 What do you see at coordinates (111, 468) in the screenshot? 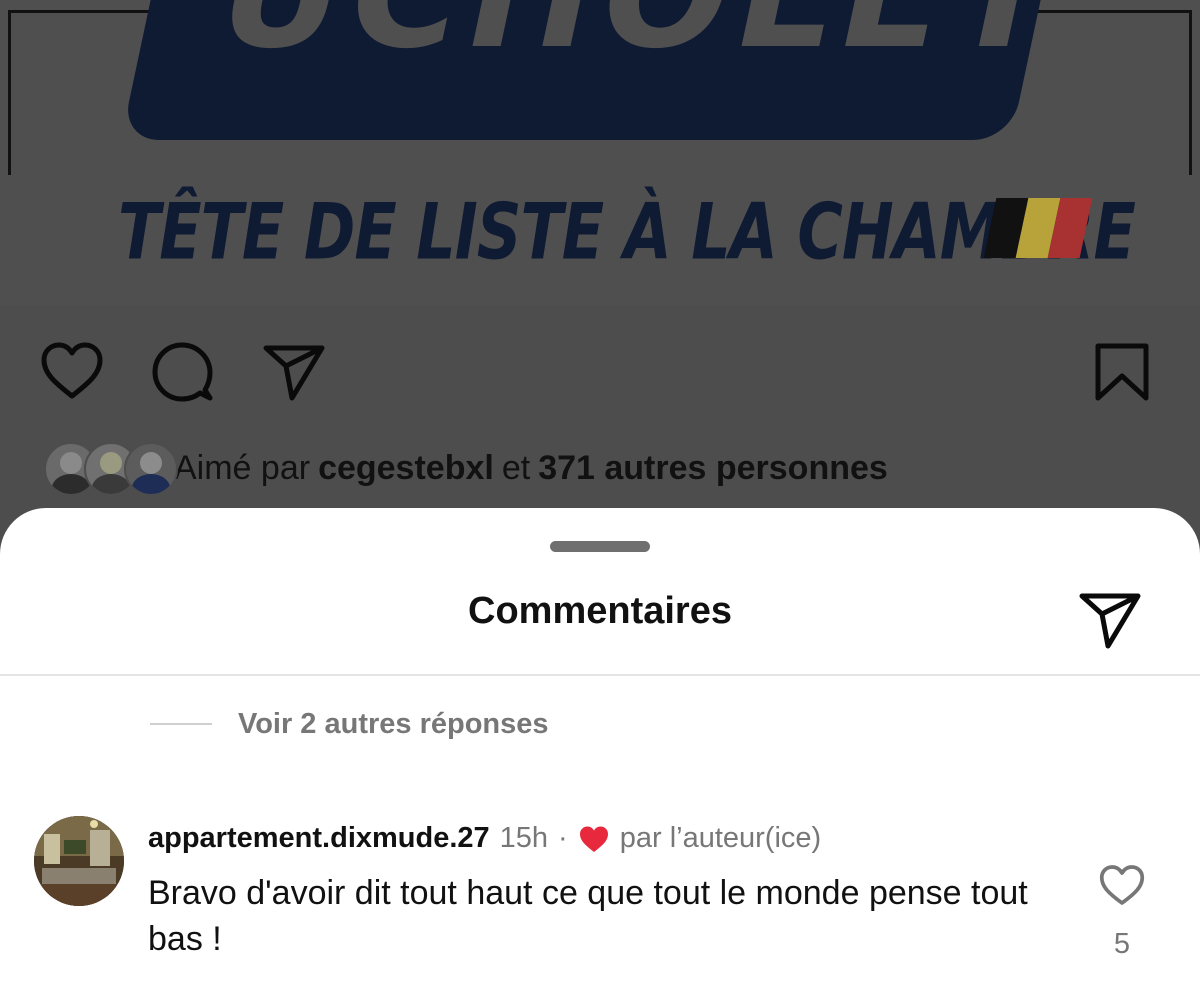
I see `liker-avatars` at bounding box center [111, 468].